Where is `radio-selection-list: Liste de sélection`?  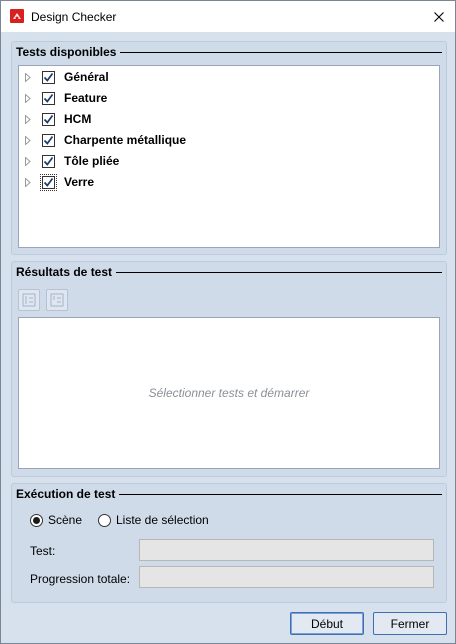
radio-selection-list: Liste de sélection is located at coordinates (153, 520).